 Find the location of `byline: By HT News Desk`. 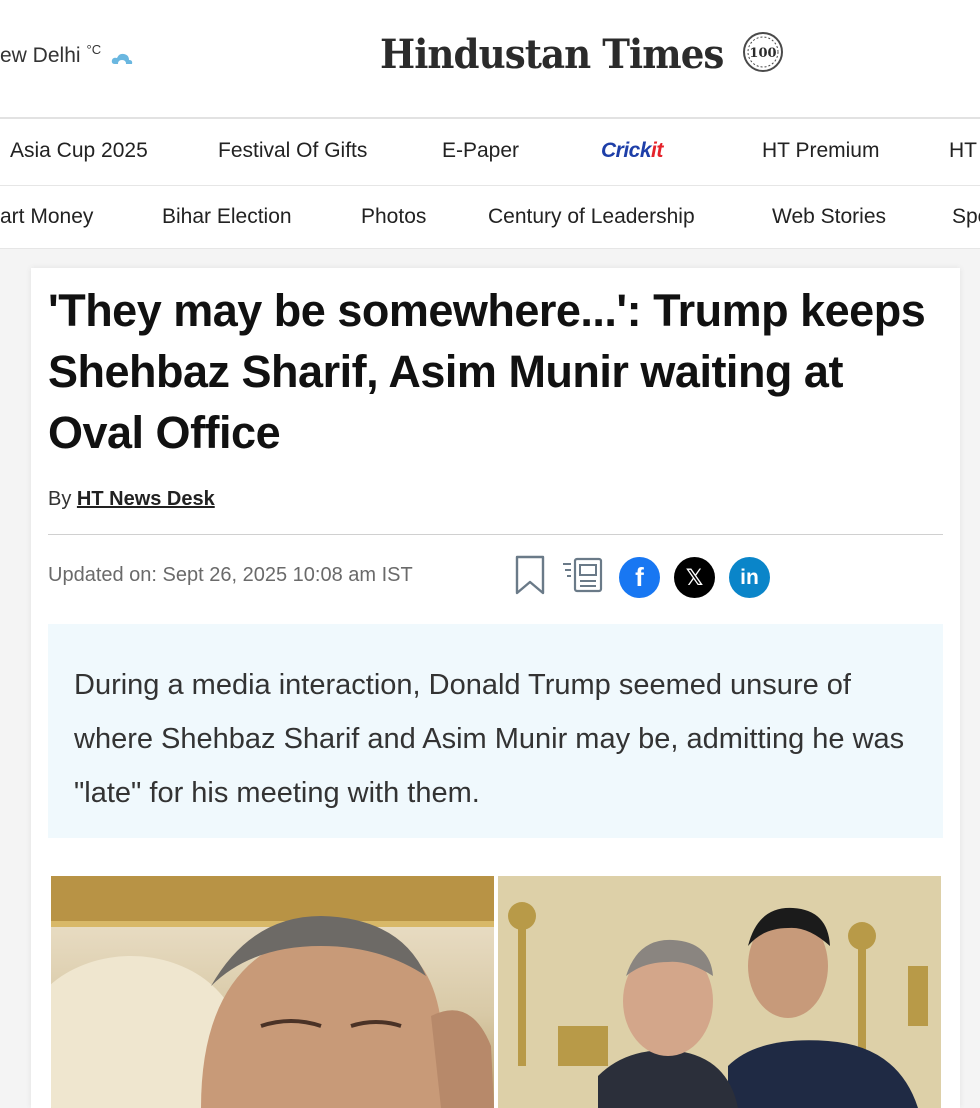

byline: By HT News Desk is located at coordinates (131, 499).